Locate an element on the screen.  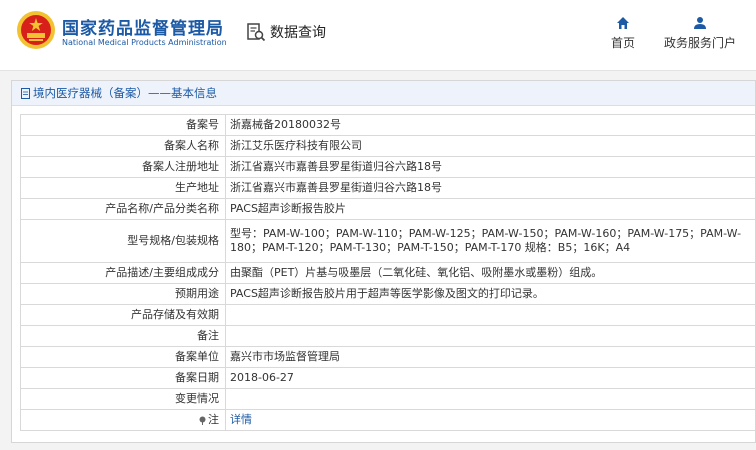
pin-icon is located at coordinates (202, 420).